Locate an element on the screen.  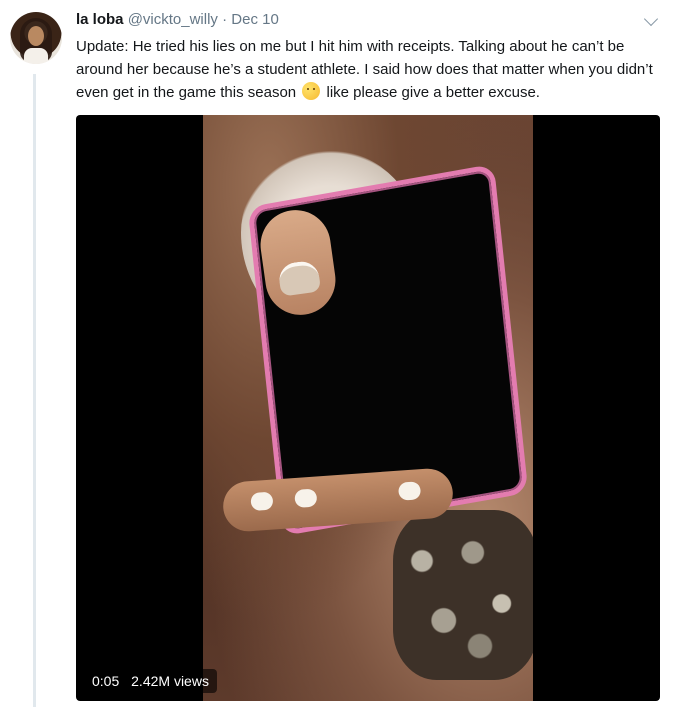
video-stats-overlay: 0:05 2.42M views is located at coordinates (150, 681).